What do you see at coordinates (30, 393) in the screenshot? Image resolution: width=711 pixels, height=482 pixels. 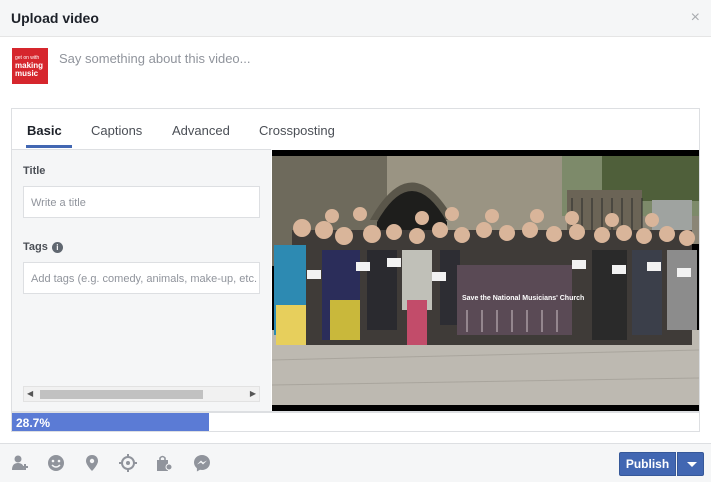 I see `scroll-left-arrow-icon: ◀` at bounding box center [30, 393].